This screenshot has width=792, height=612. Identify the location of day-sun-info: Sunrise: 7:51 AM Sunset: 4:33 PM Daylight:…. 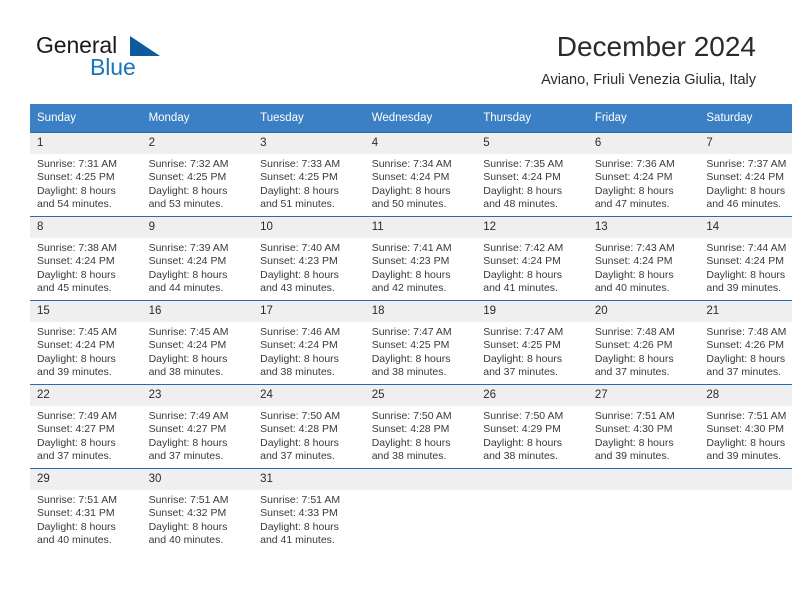
(309, 519).